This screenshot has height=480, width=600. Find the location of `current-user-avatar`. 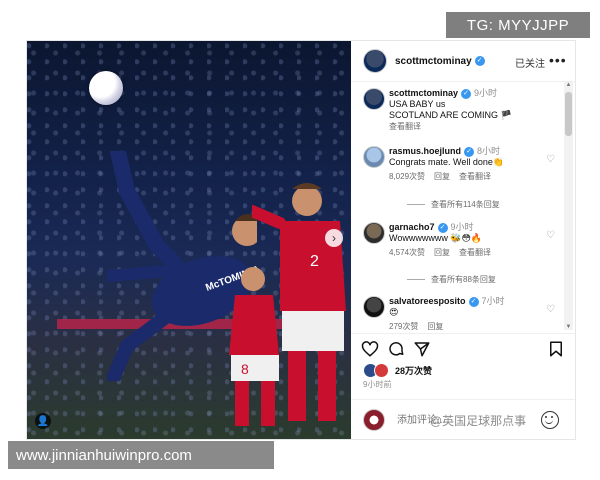

current-user-avatar is located at coordinates (374, 420).